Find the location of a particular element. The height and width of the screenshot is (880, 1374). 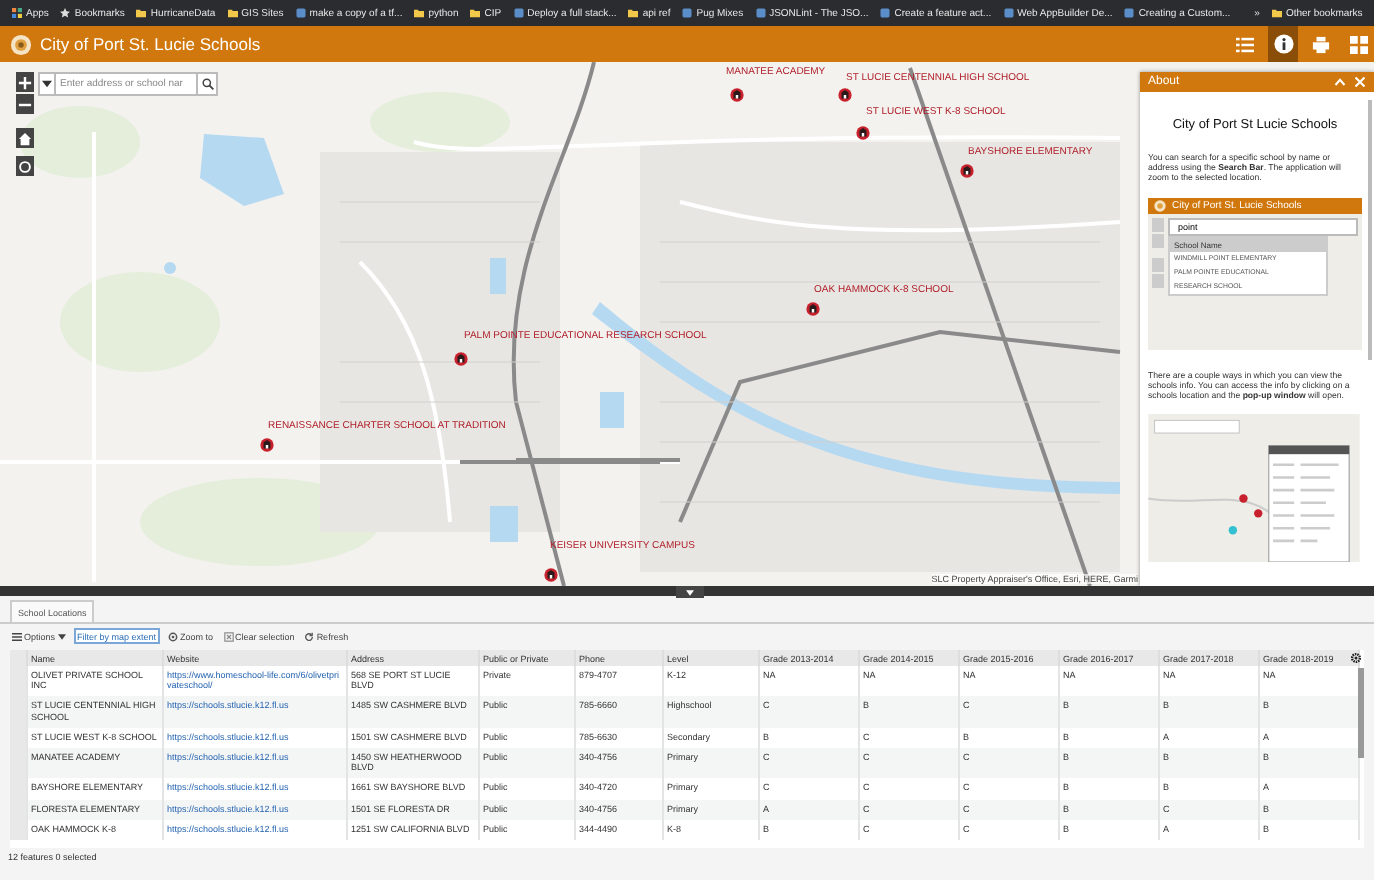

star-icon is located at coordinates (65, 13).